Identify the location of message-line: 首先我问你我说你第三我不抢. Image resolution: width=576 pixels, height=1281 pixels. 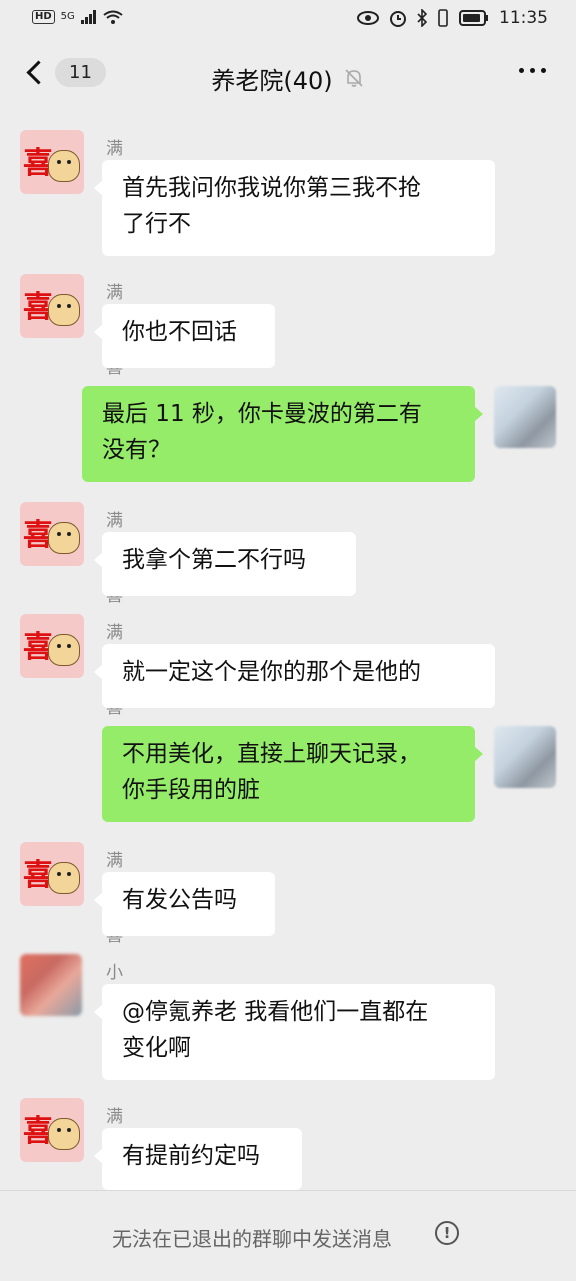
(271, 188).